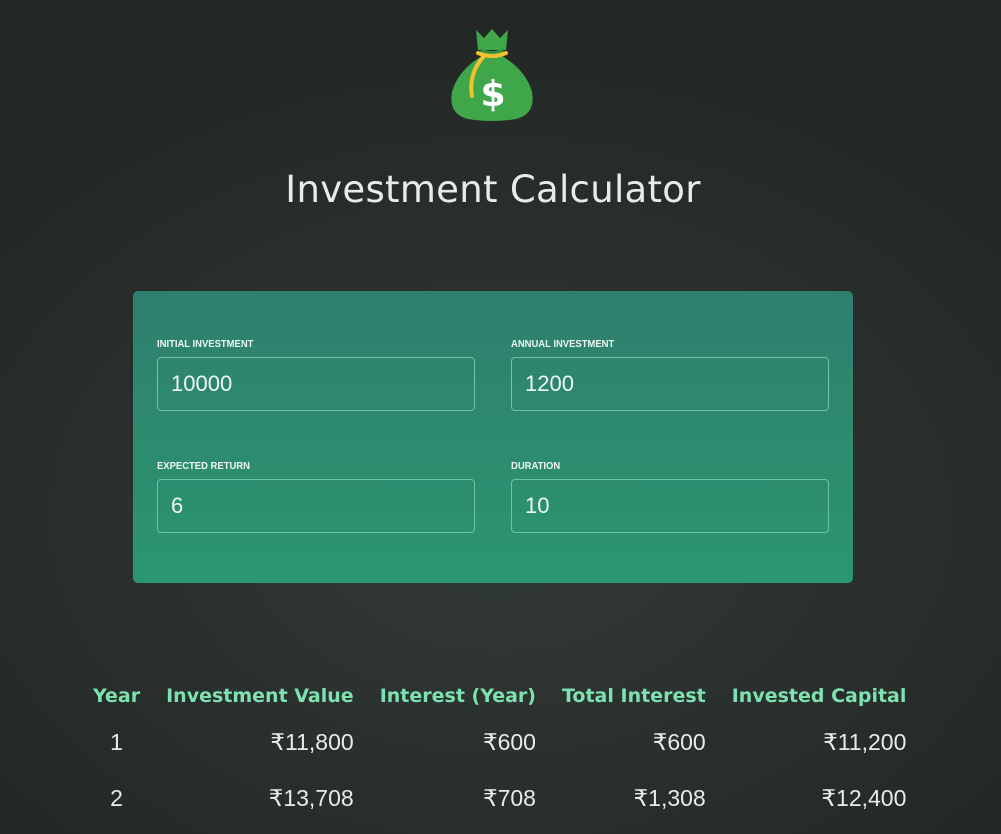  What do you see at coordinates (670, 384) in the screenshot?
I see `annual-investment-input` at bounding box center [670, 384].